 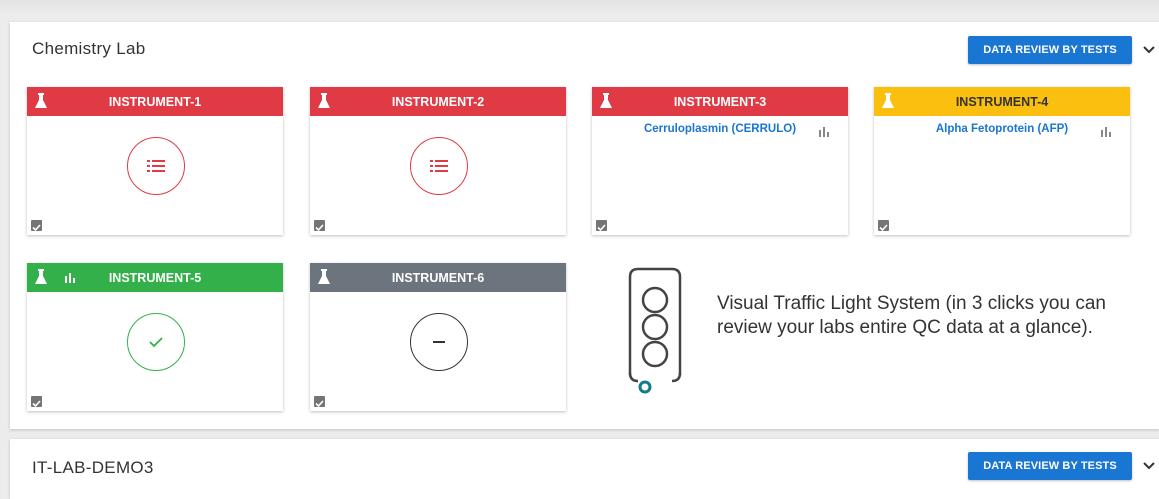 What do you see at coordinates (720, 129) in the screenshot?
I see `test-link: Cerruloplasmin (CERRULO)` at bounding box center [720, 129].